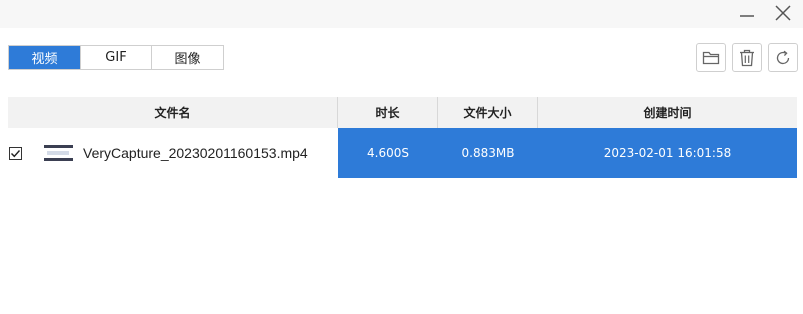 The height and width of the screenshot is (314, 803). I want to click on column-header-name: 文件名, so click(173, 112).